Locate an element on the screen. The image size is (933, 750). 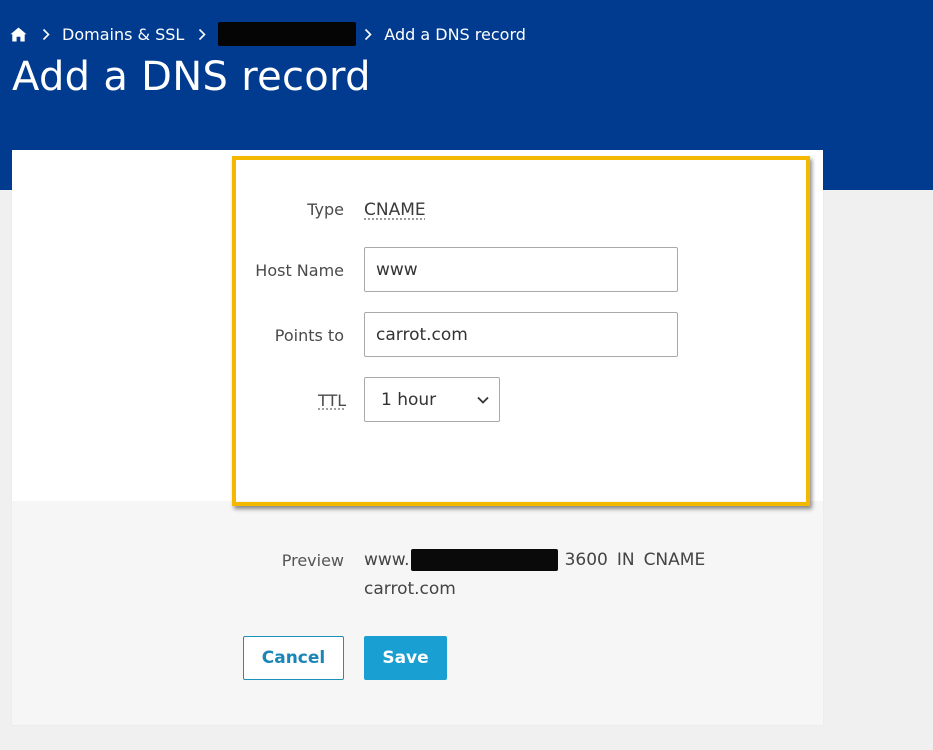
cancel-button: Cancel is located at coordinates (293, 658).